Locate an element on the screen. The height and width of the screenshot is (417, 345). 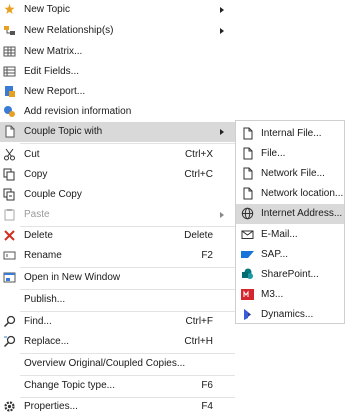
fields-icon is located at coordinates (9, 71).